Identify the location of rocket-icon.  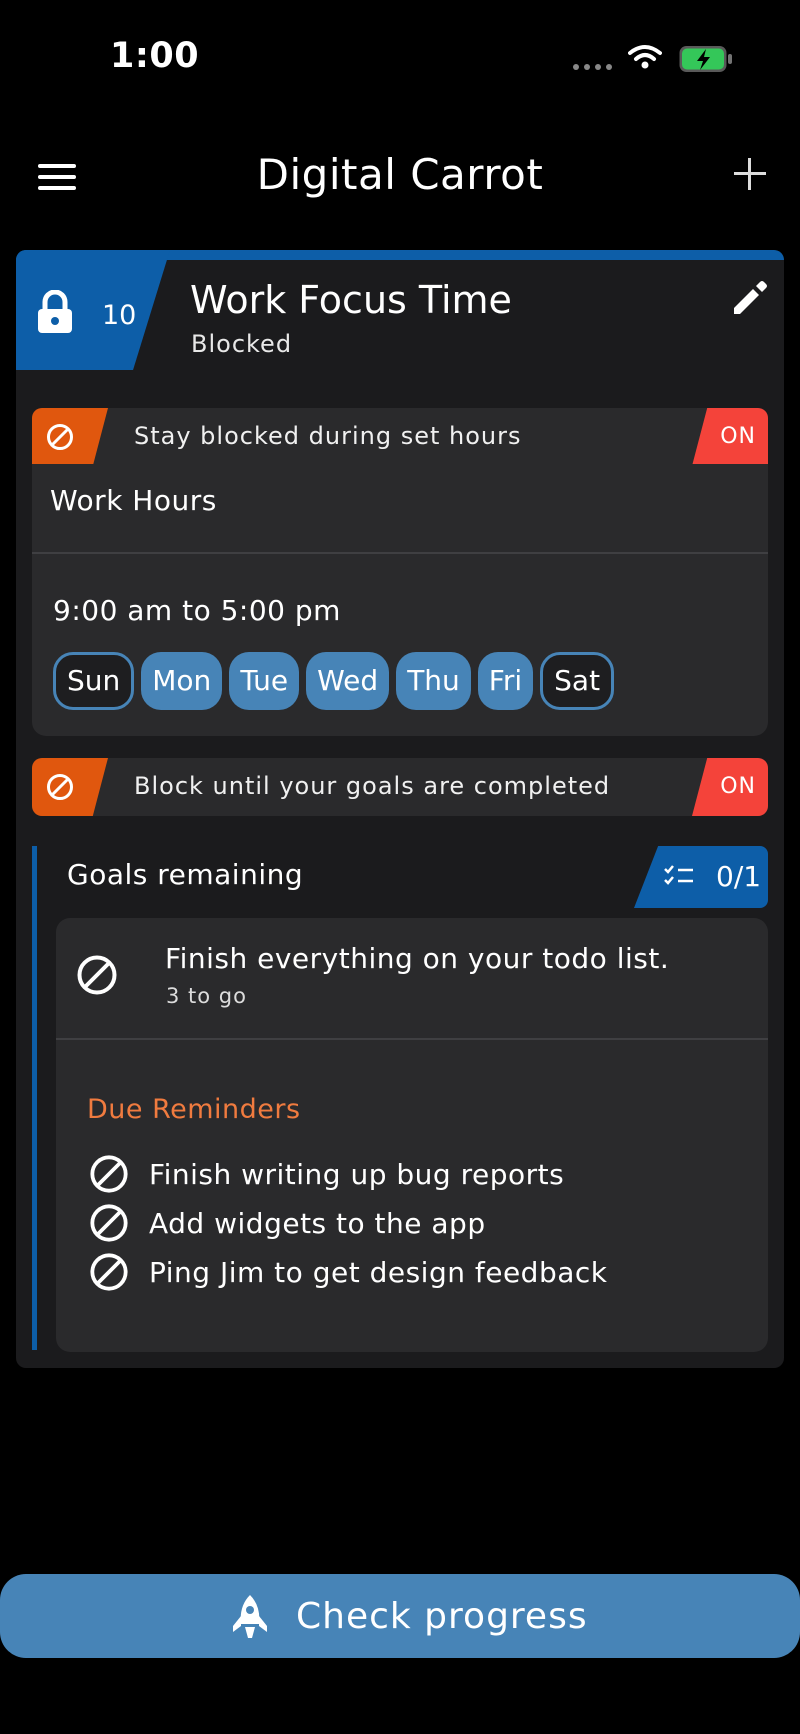
(250, 1616).